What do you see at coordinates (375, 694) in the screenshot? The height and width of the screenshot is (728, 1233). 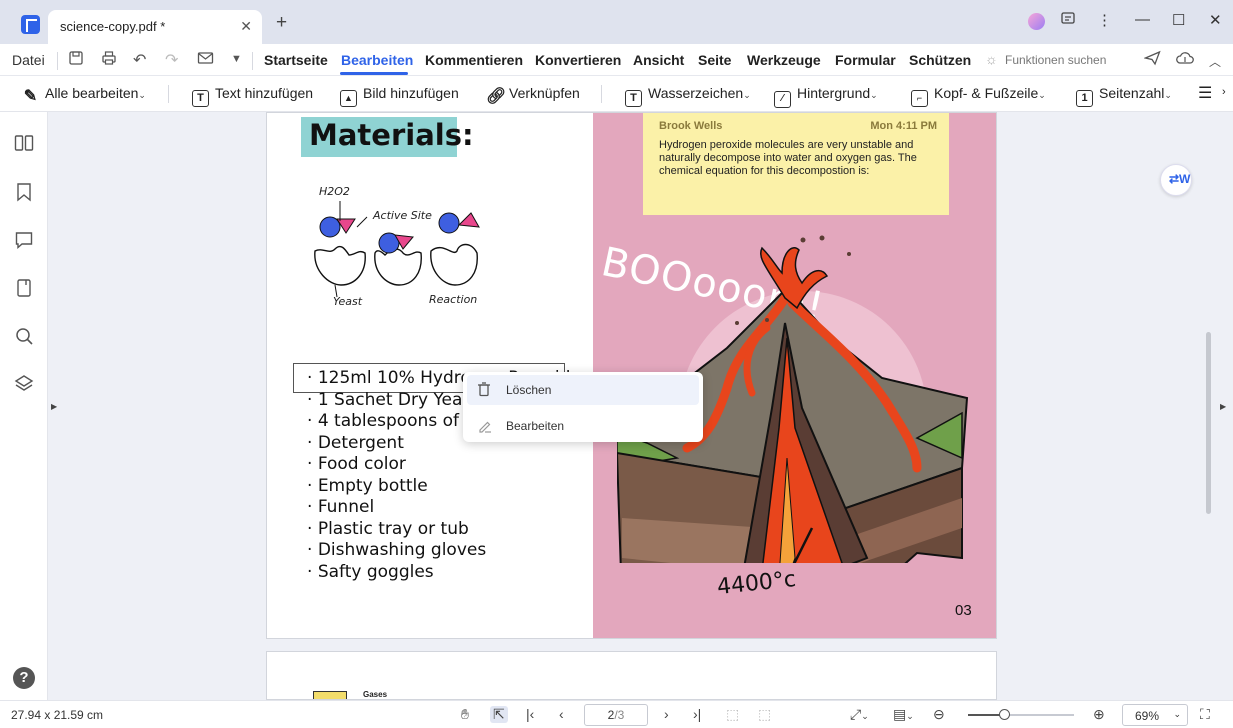 I see `page2-label: Gases` at bounding box center [375, 694].